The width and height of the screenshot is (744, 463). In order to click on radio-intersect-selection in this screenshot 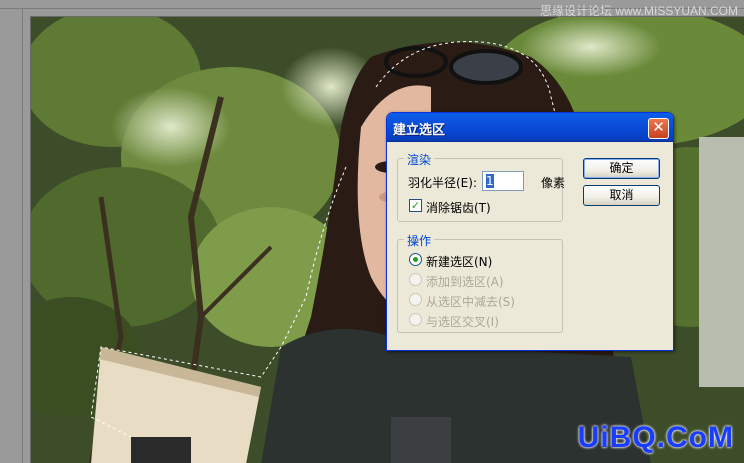, I will do `click(415, 319)`.